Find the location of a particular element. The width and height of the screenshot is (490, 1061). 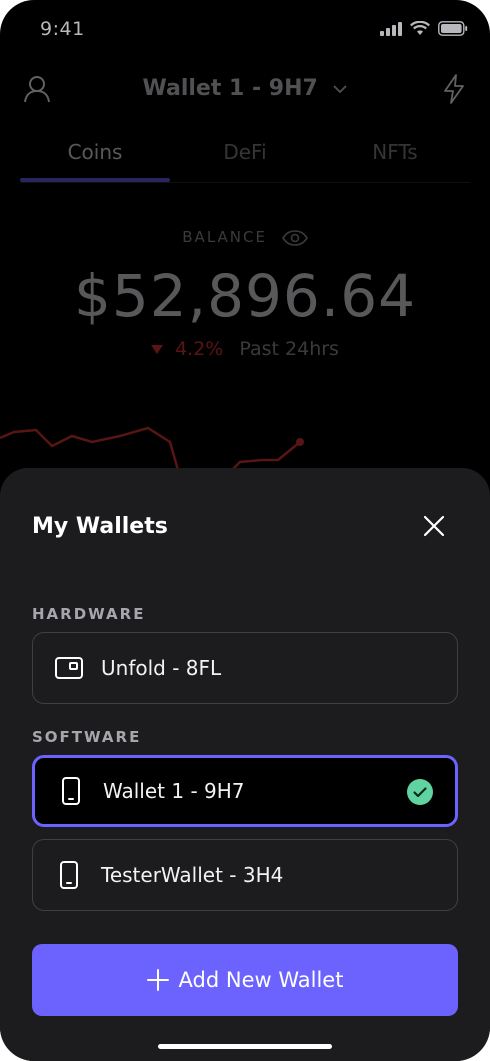

tab-bar: Coins DeFi NFTs is located at coordinates (245, 156).